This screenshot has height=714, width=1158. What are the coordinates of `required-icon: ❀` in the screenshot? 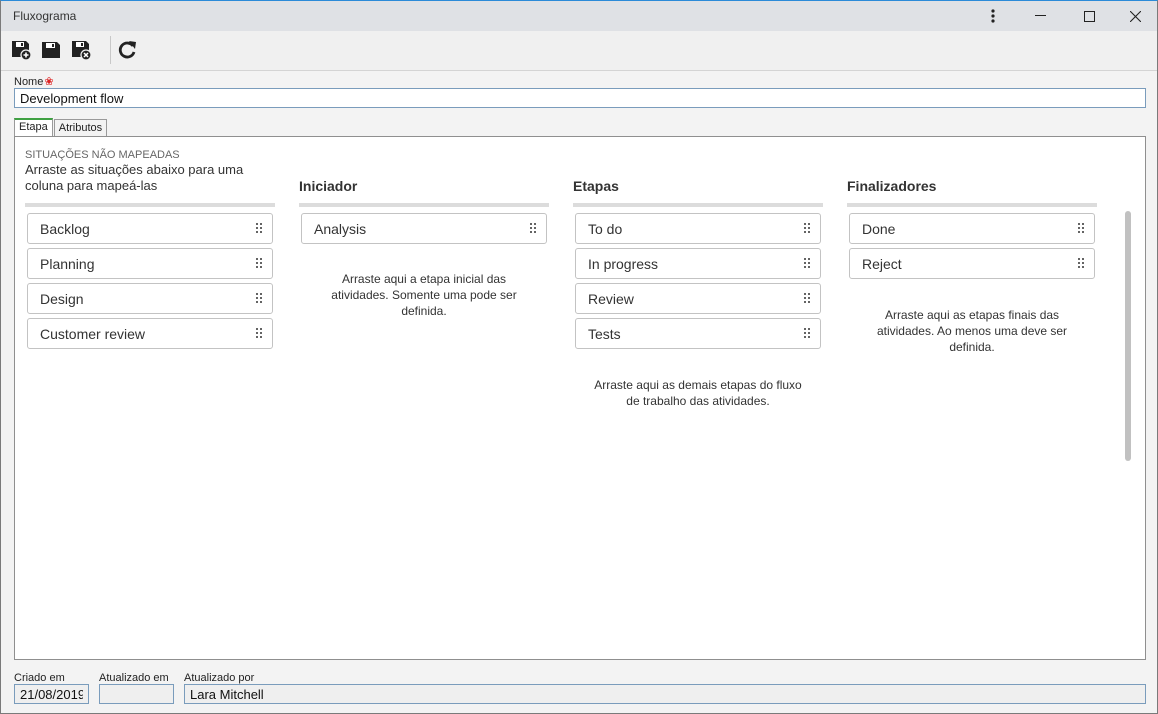 It's located at (49, 82).